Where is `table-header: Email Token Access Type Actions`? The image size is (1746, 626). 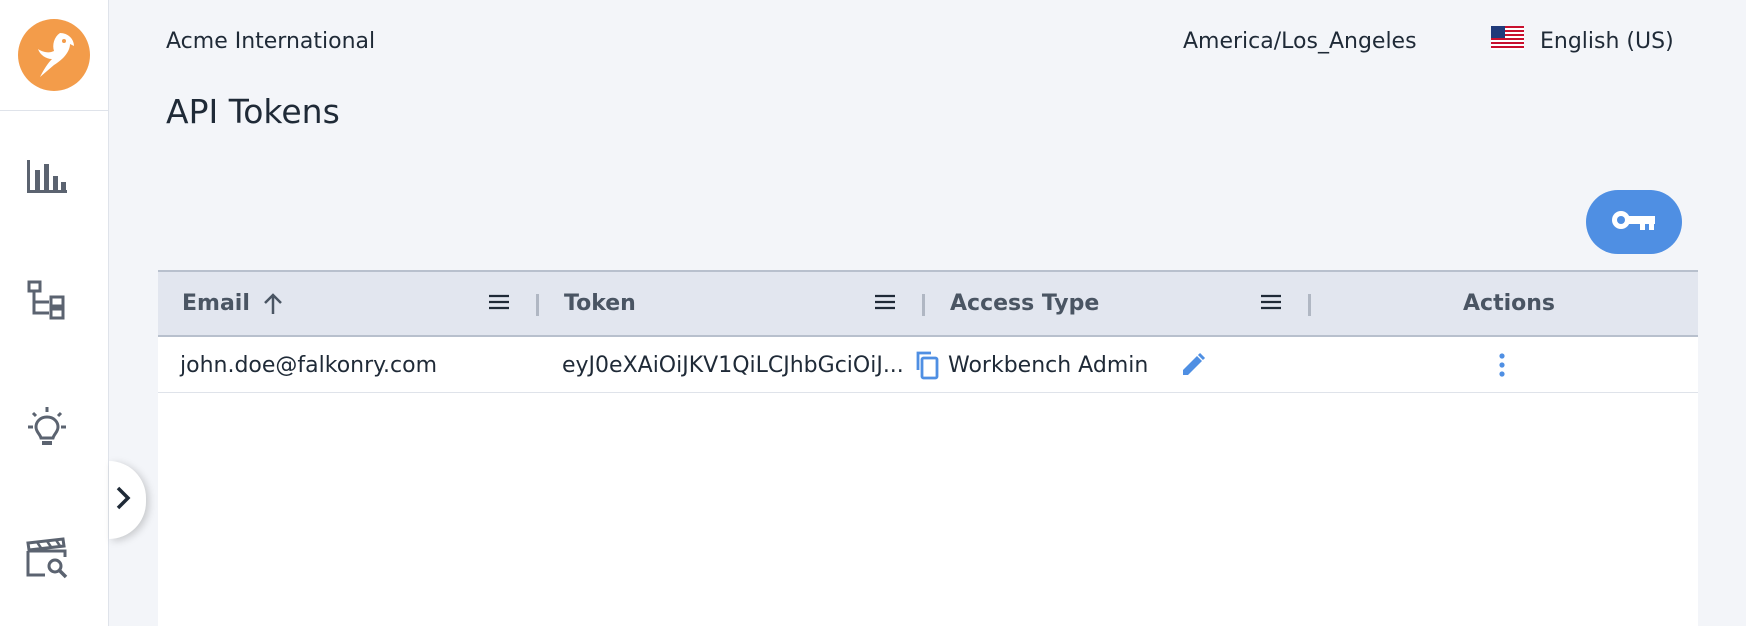 table-header: Email Token Access Type Actions is located at coordinates (928, 303).